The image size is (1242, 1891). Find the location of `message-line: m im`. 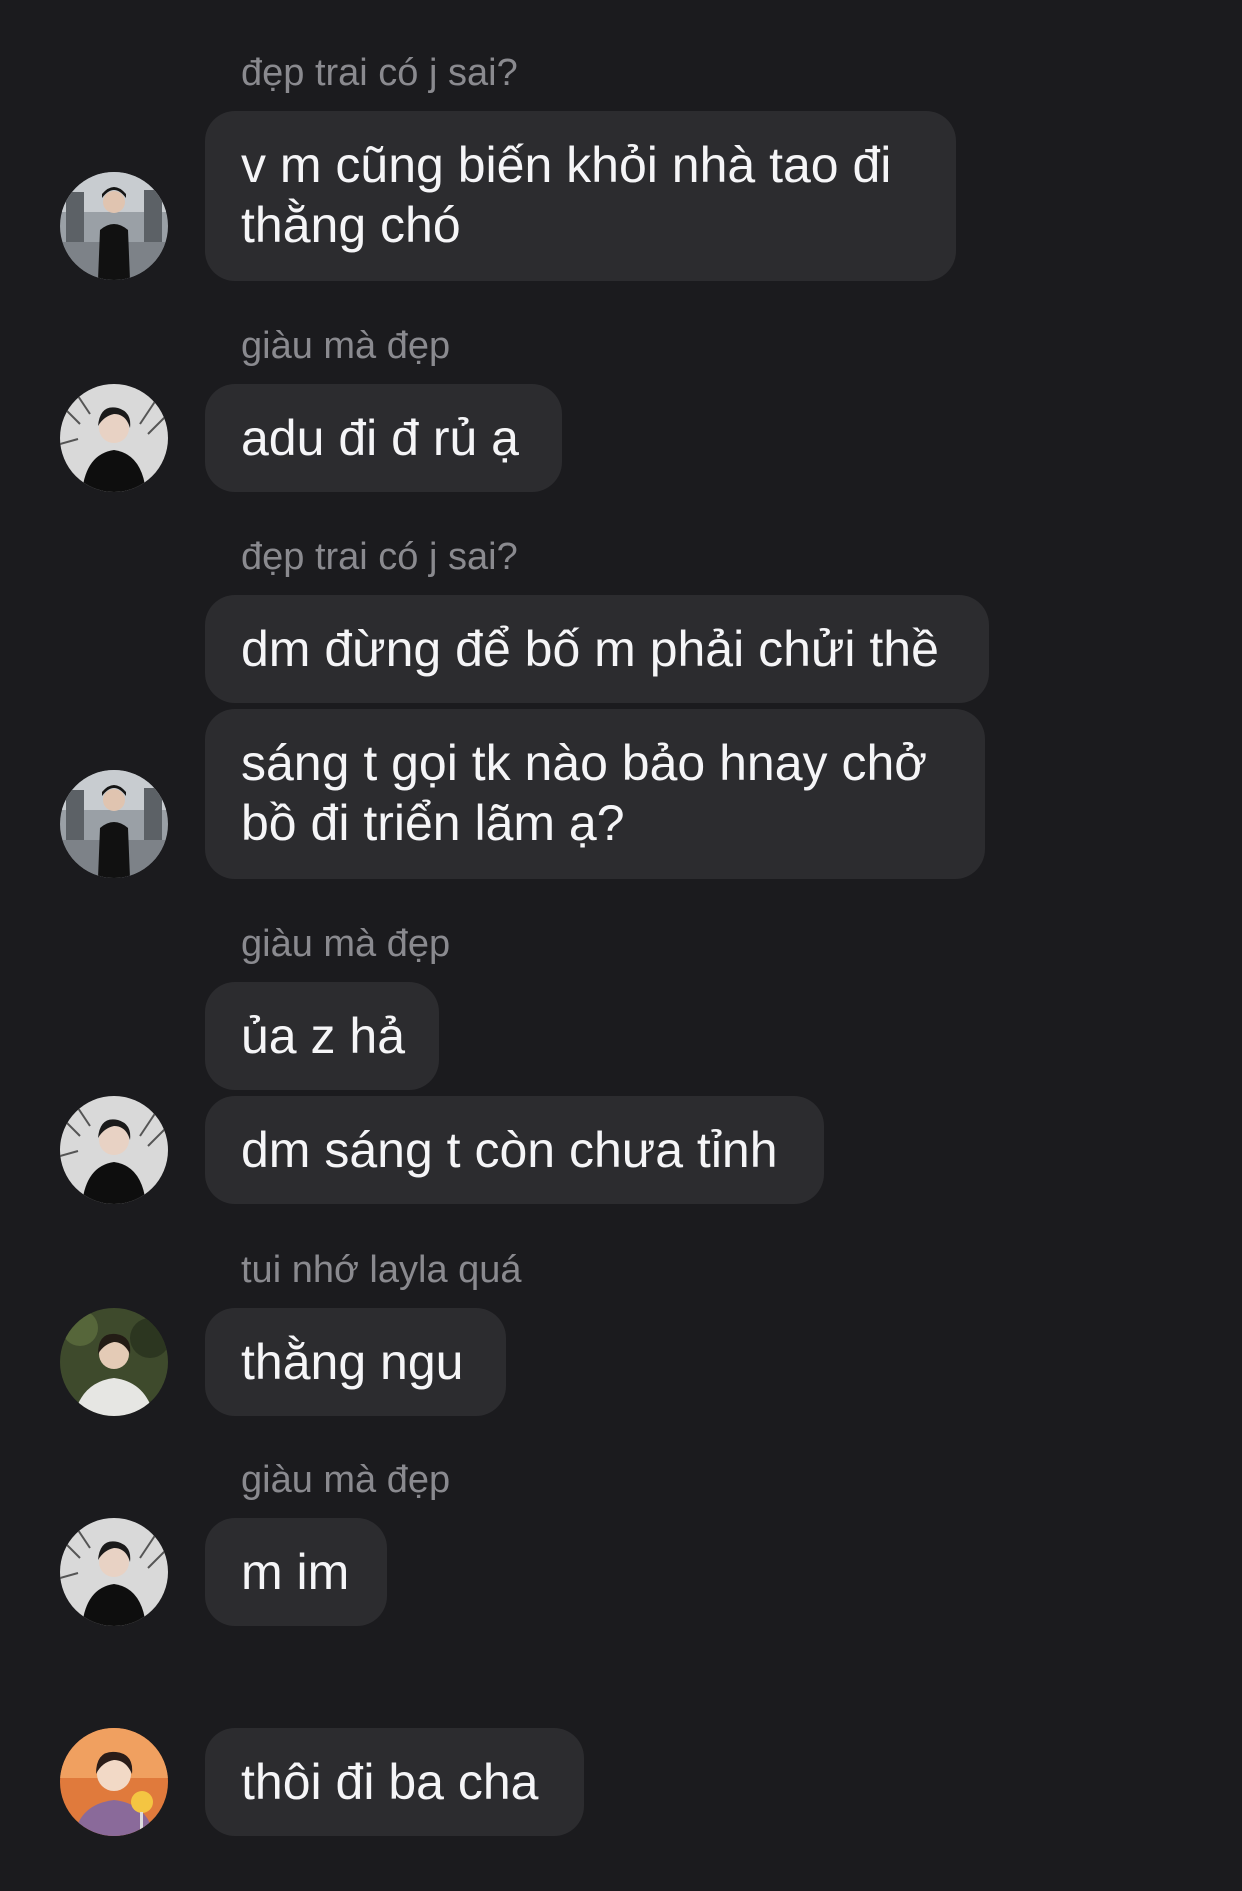

message-line: m im is located at coordinates (295, 1572).